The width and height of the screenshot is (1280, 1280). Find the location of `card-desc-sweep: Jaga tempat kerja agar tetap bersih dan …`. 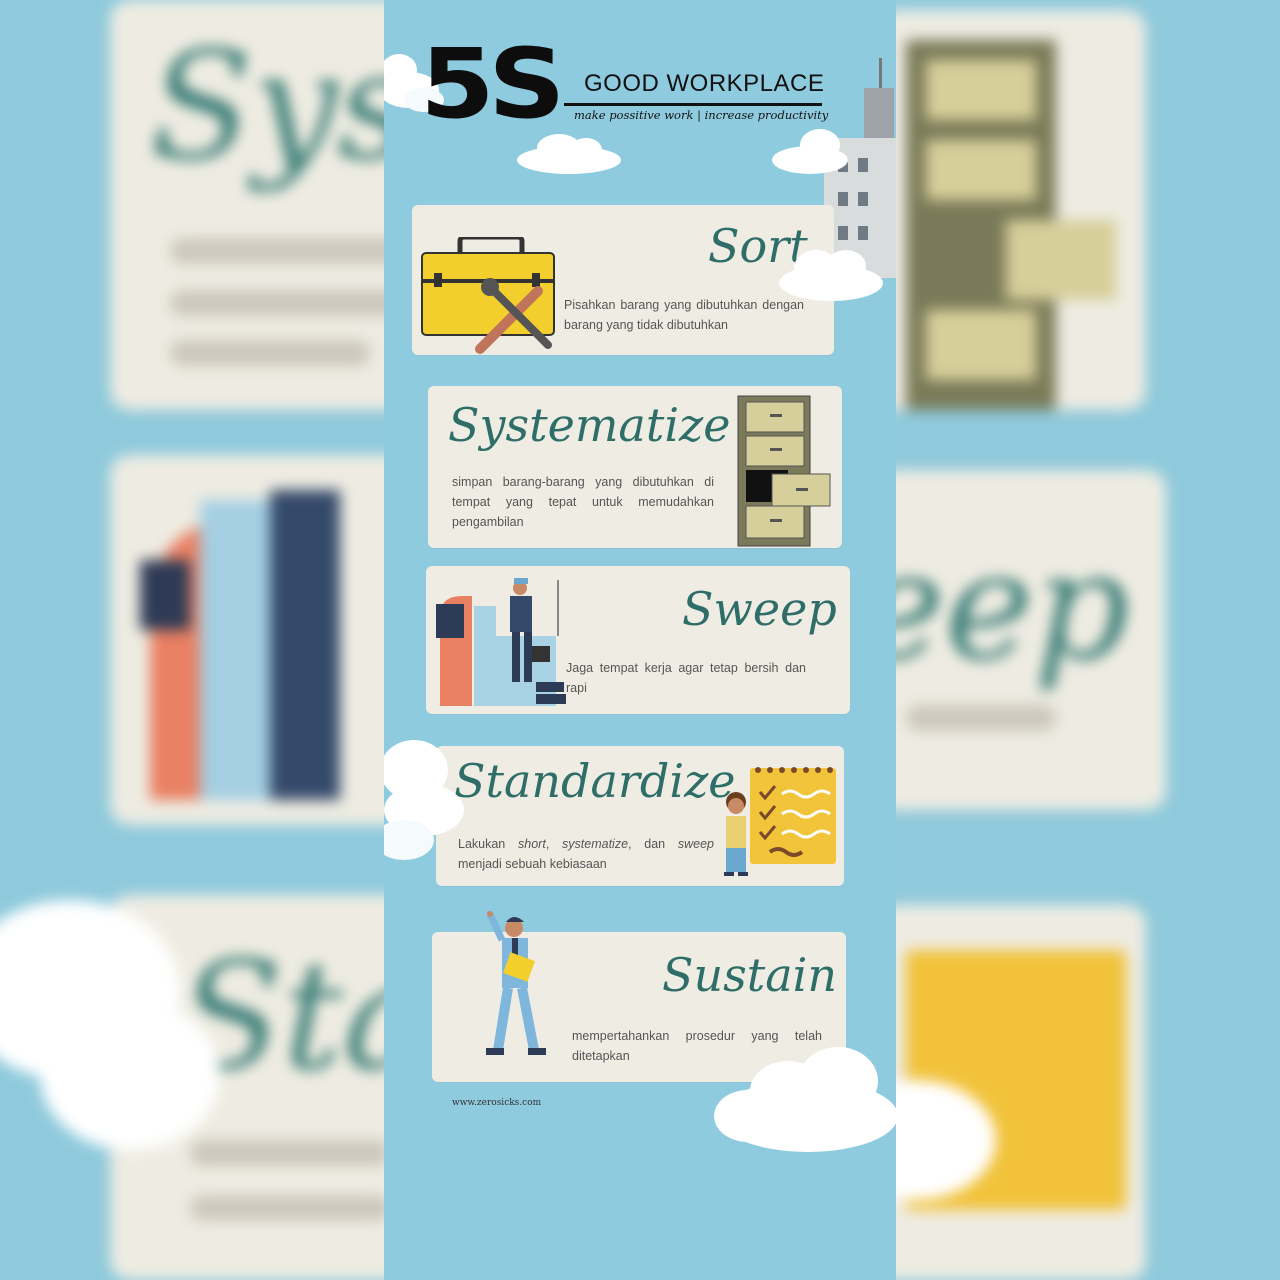

card-desc-sweep: Jaga tempat kerja agar tetap bersih dan … is located at coordinates (686, 678).